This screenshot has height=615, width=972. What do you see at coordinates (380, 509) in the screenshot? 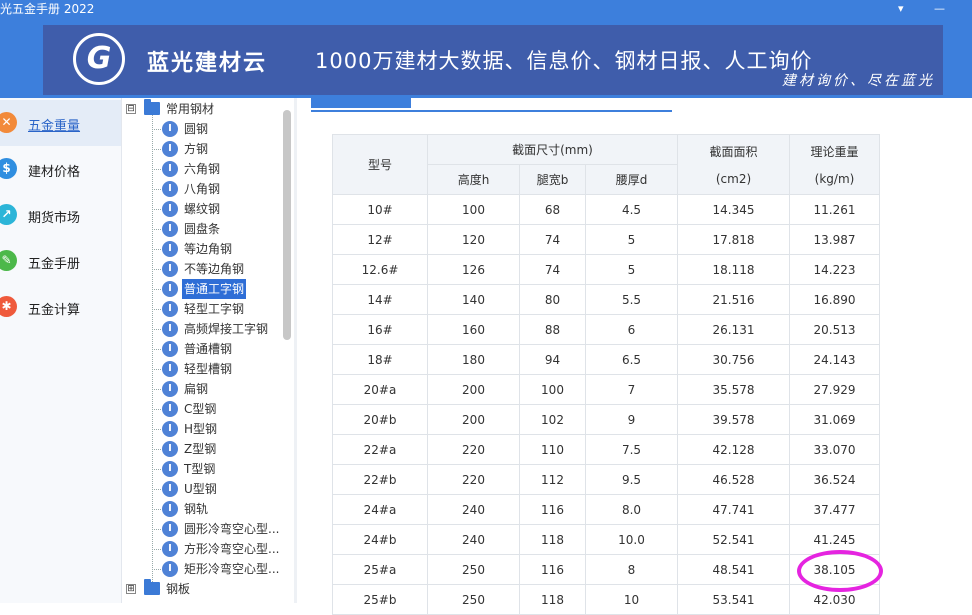
I see `cell-model: 24#a` at bounding box center [380, 509].